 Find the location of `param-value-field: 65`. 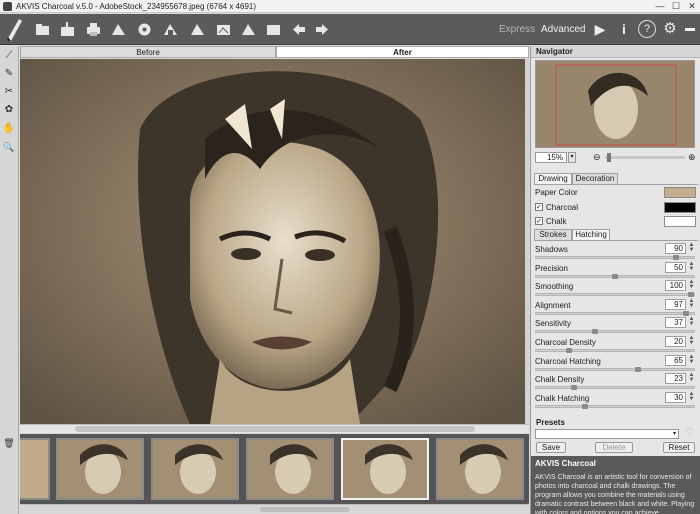

param-value-field: 65 is located at coordinates (675, 360).